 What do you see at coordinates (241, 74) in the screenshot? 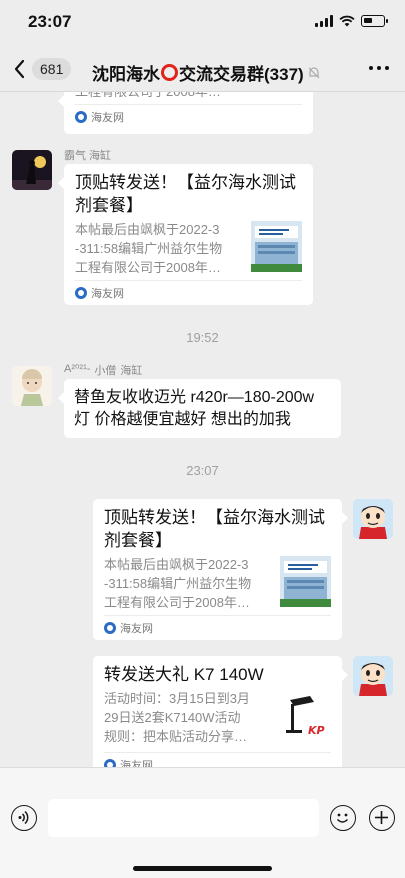
I see `chat-title-suffix: 交流交易群(337)` at bounding box center [241, 74].